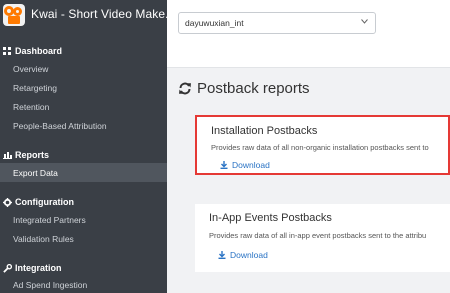  What do you see at coordinates (25, 155) in the screenshot?
I see `section-reports: Reports` at bounding box center [25, 155].